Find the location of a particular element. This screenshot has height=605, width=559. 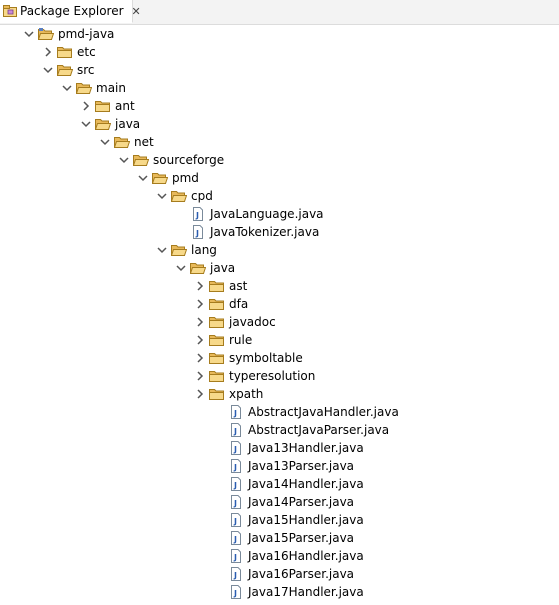

tree-item-label: Java16Parser.java is located at coordinates (301, 574).